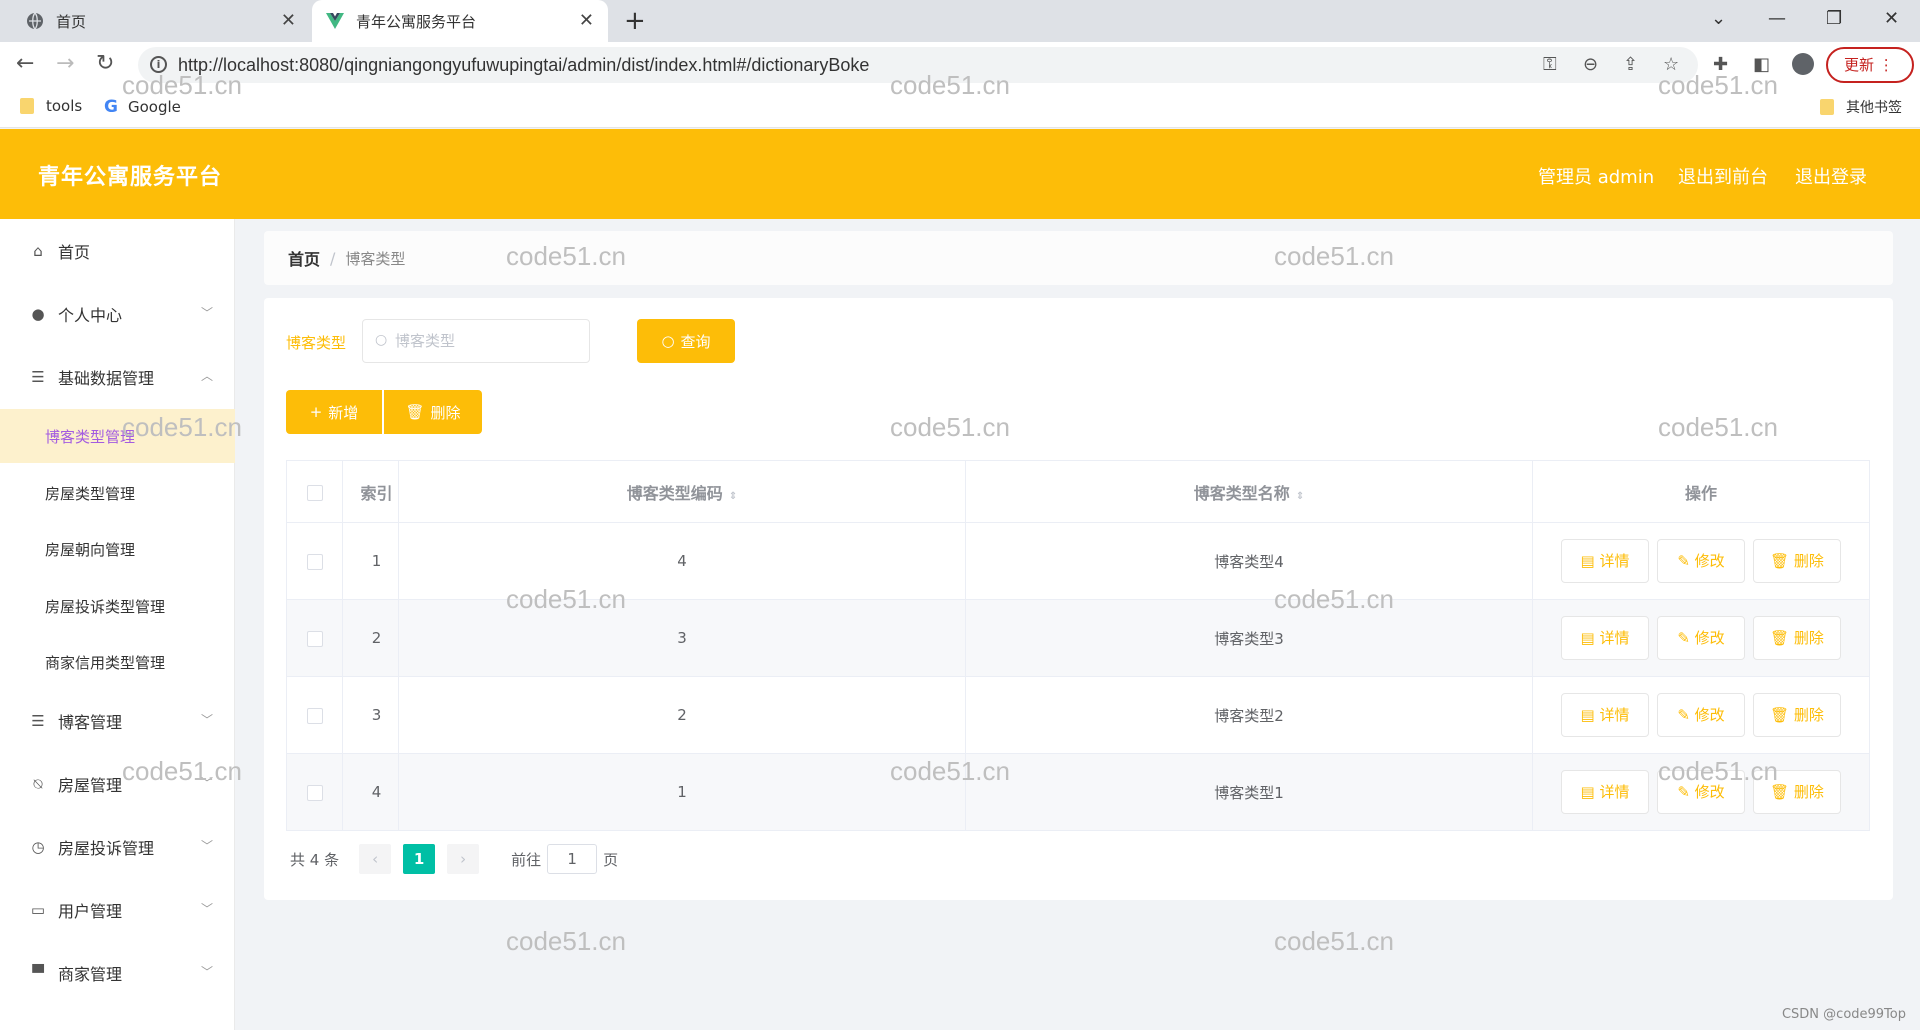 This screenshot has width=1920, height=1030. I want to click on maximize-icon: ❐, so click(1834, 18).